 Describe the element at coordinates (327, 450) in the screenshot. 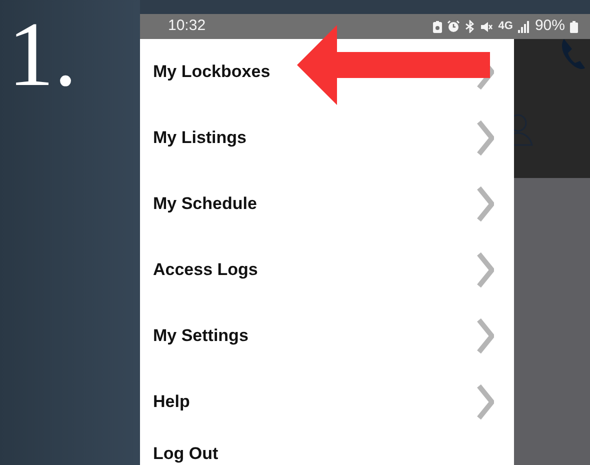

I see `menu-item: Log Out` at that location.